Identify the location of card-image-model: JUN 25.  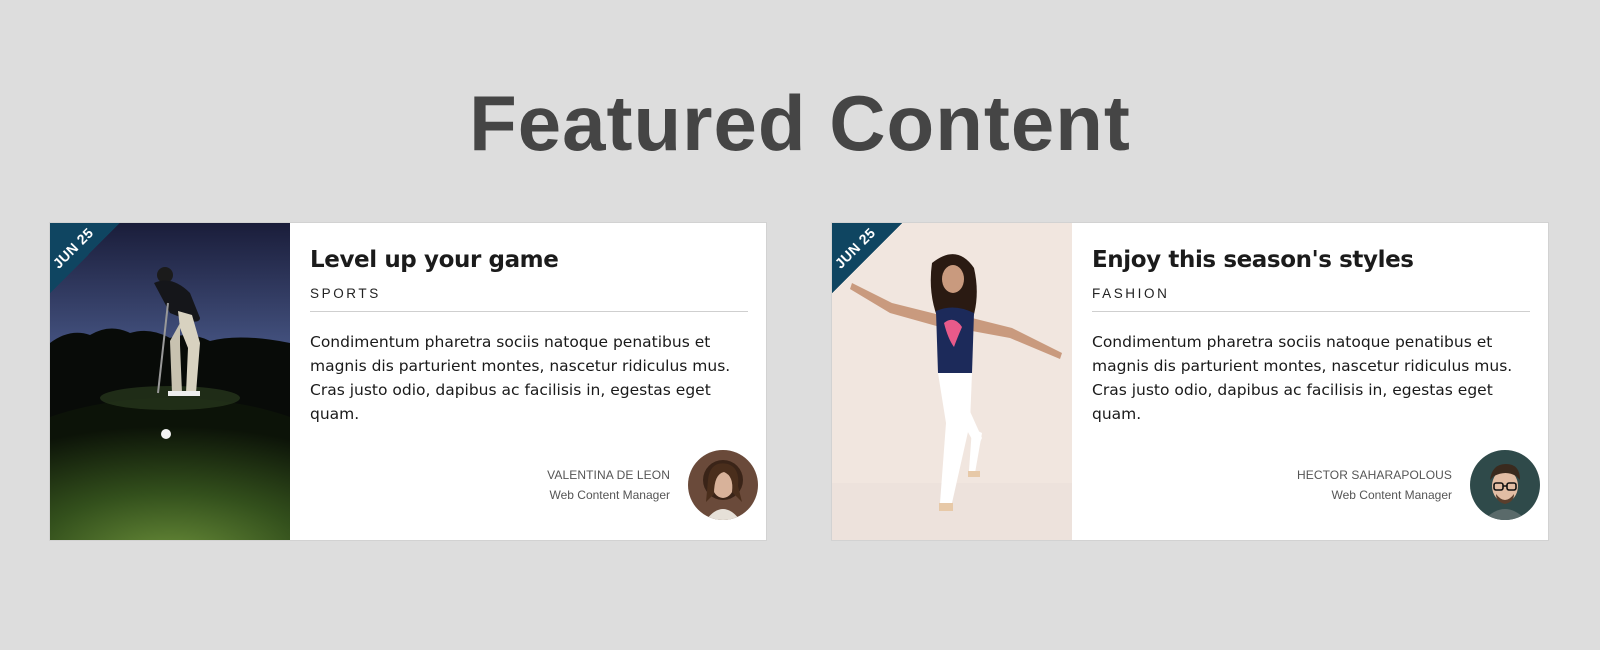
(952, 381).